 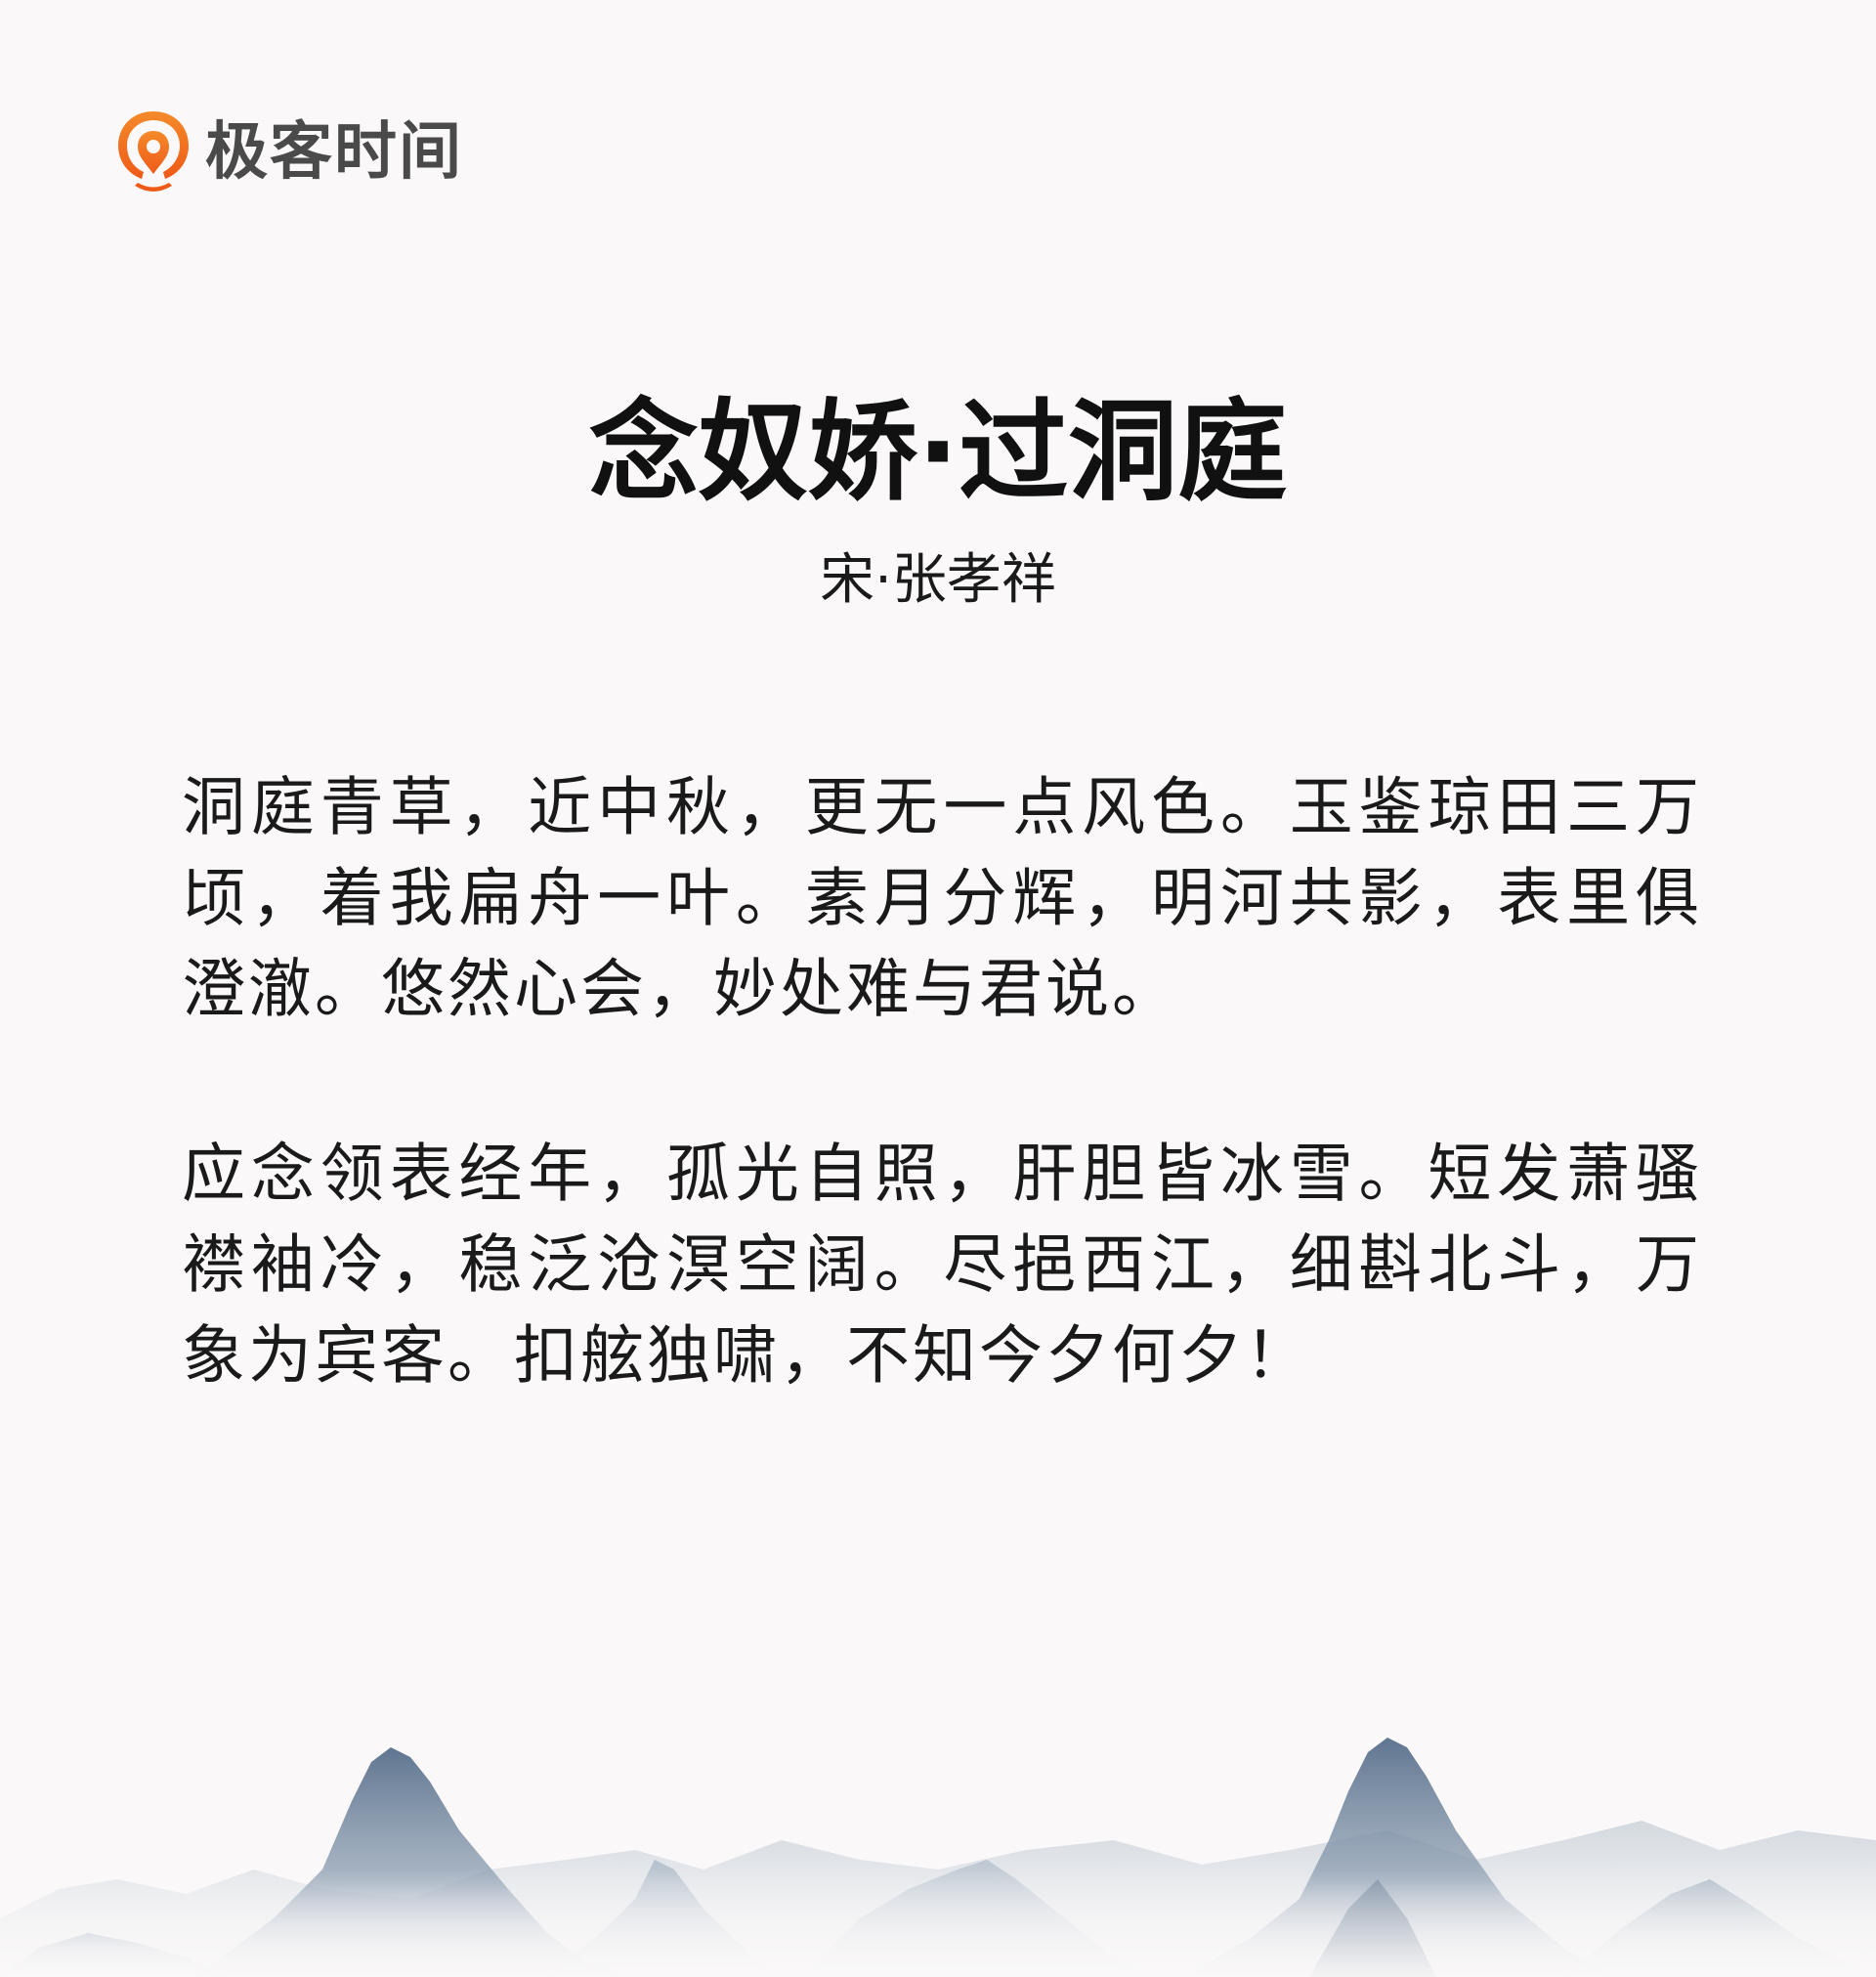 I want to click on geektime-logo-icon, so click(x=153, y=151).